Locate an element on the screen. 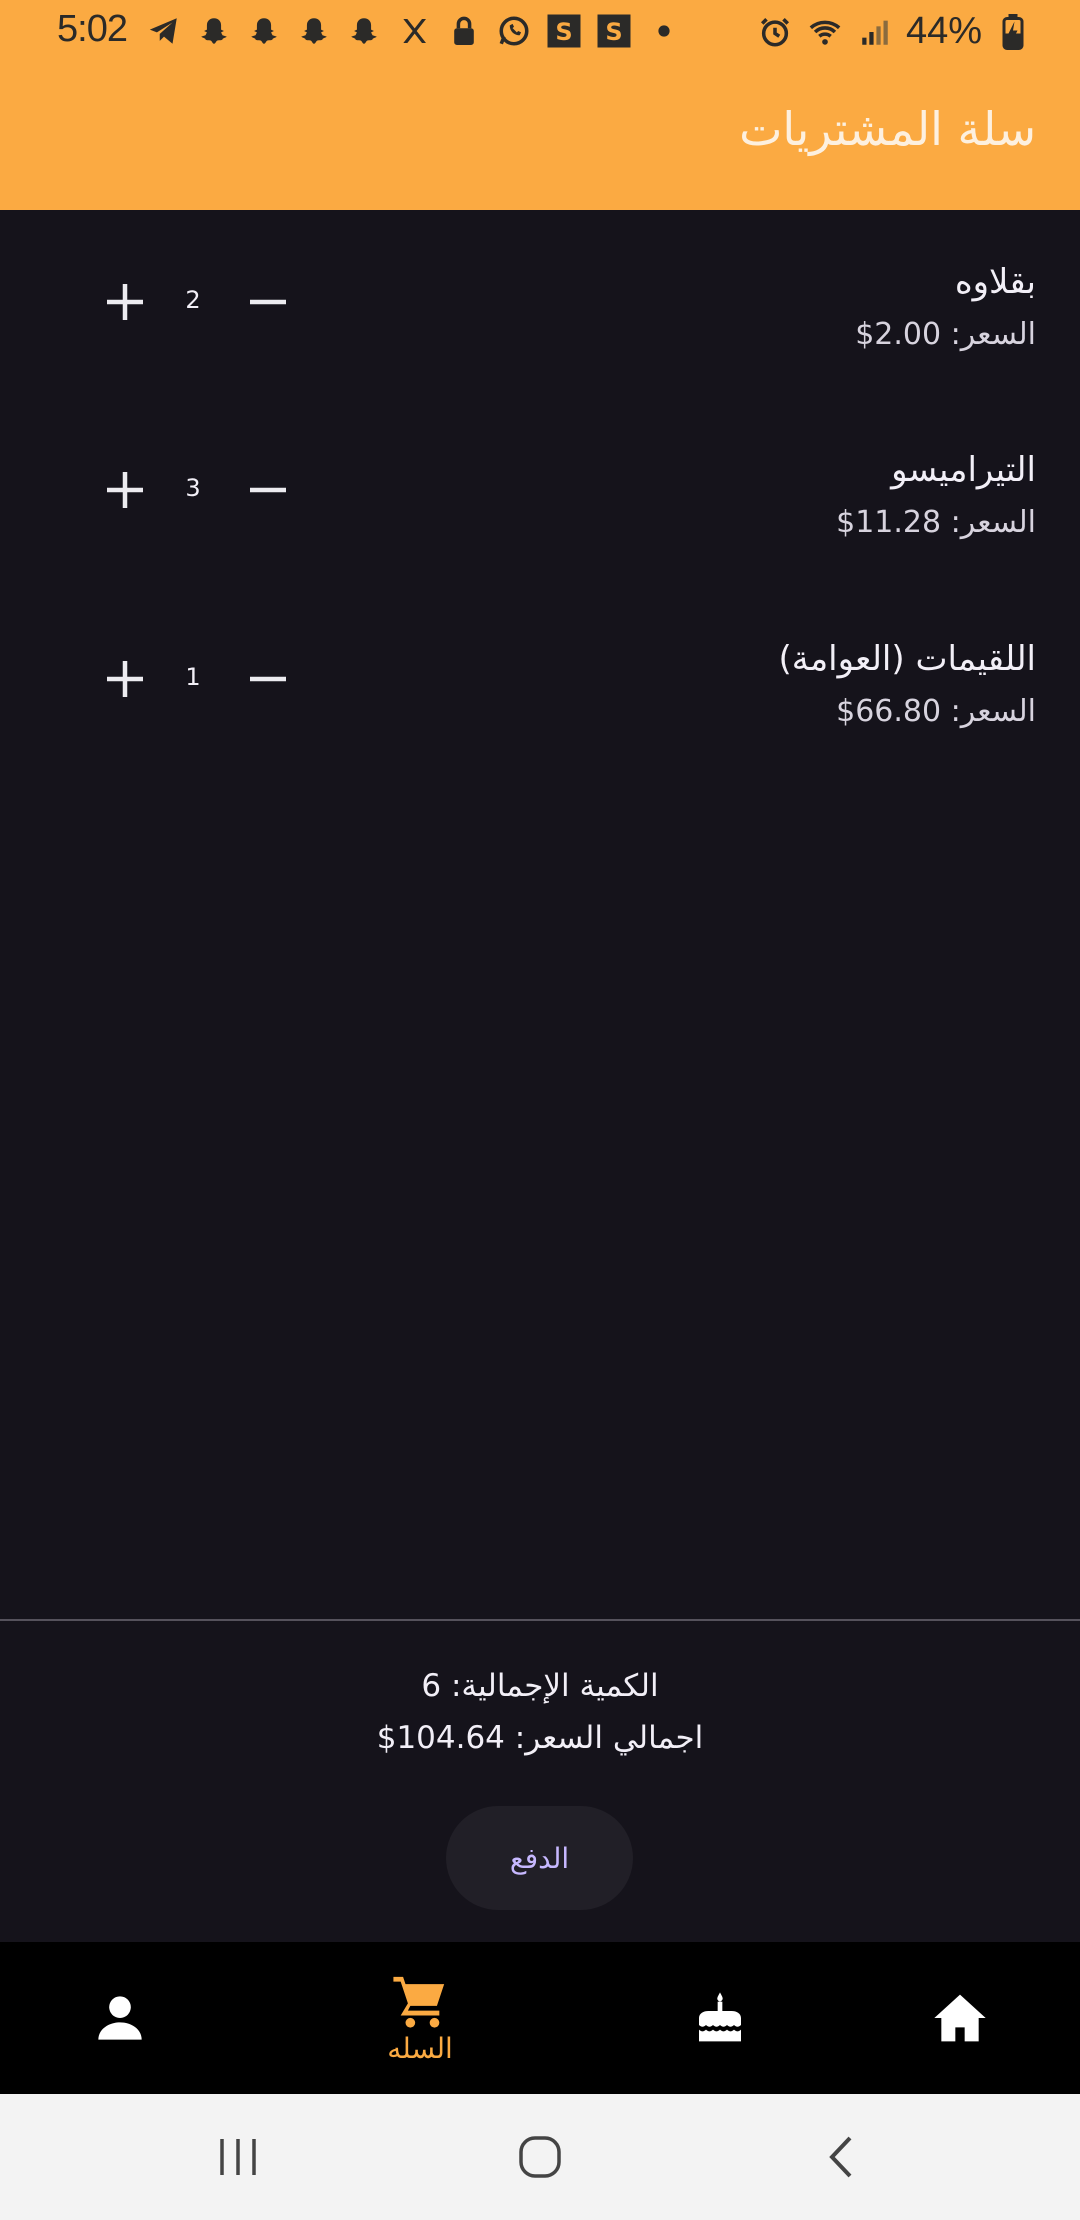  telegram-icon is located at coordinates (164, 31).